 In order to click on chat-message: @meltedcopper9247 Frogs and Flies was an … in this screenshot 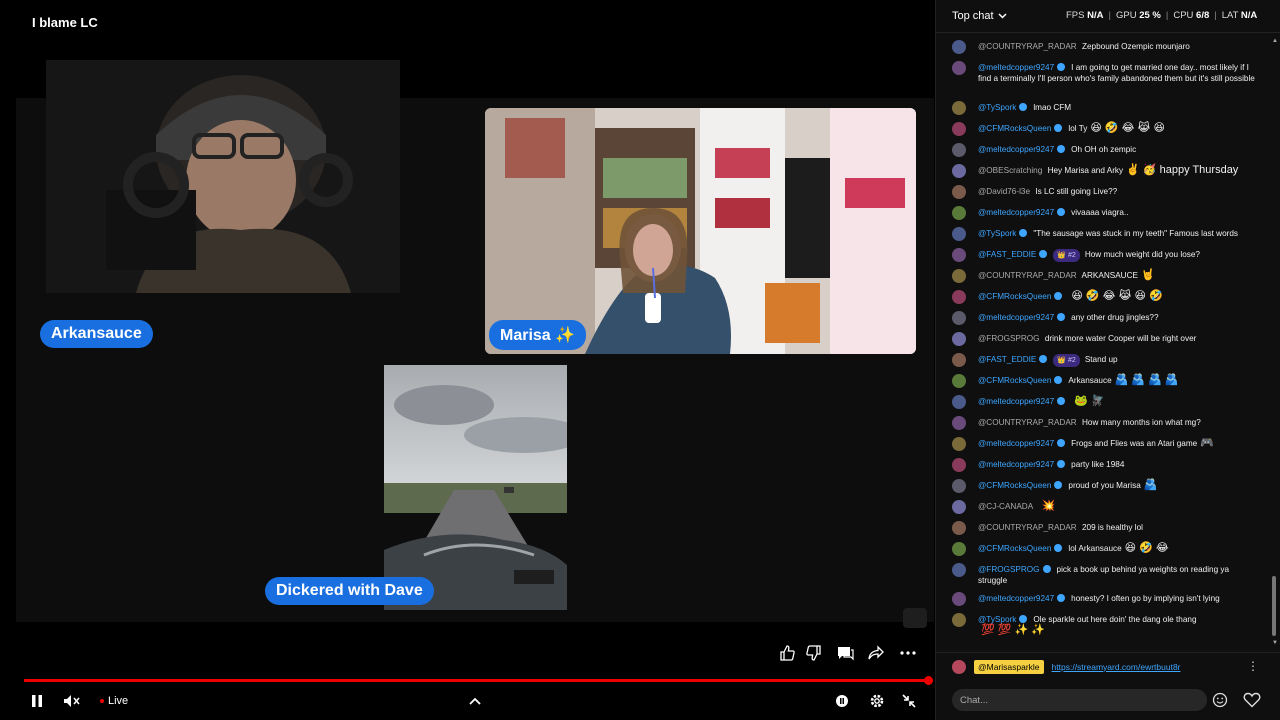, I will do `click(1101, 443)`.